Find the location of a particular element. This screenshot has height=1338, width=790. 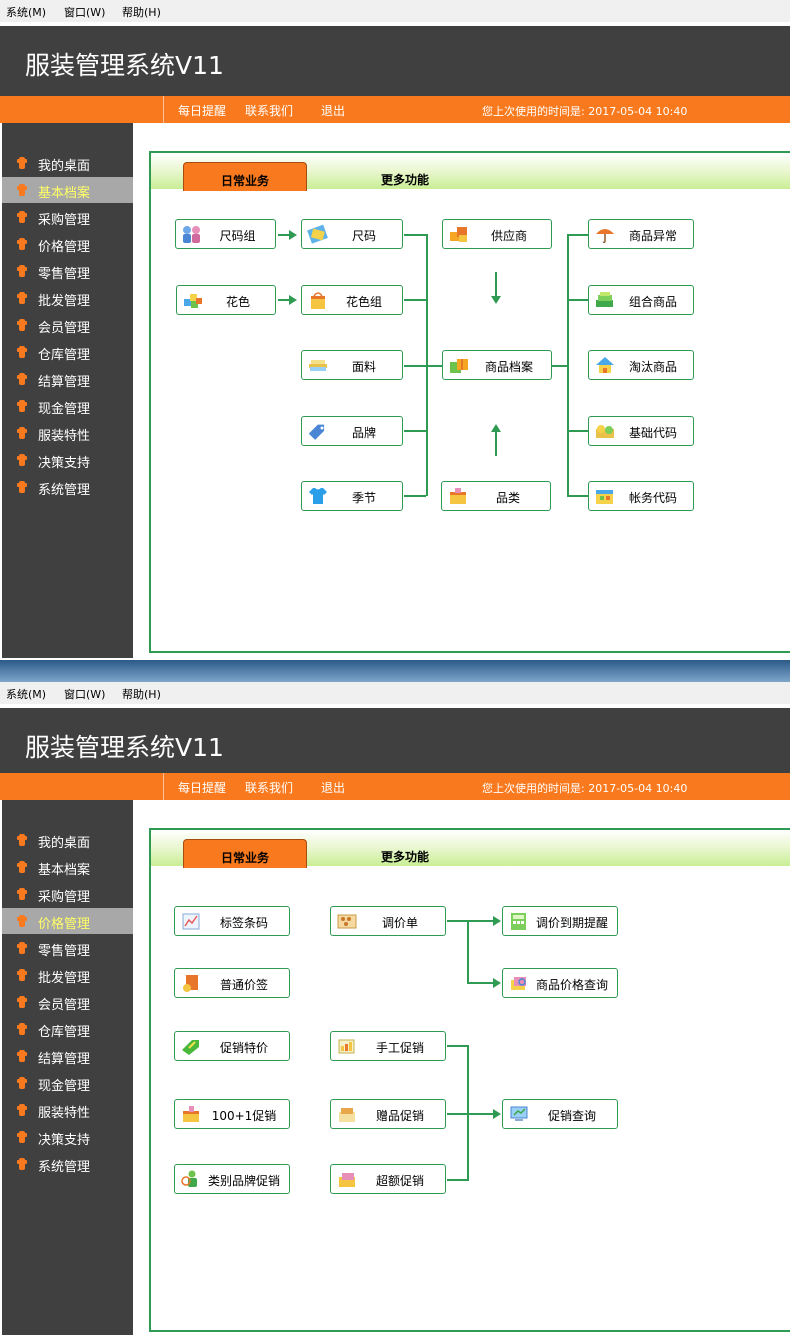

top-nav-bar: 每日提醒 联系我们 退出 您上次使用的时间是: 2017-05-04 10:40 is located at coordinates (395, 786).